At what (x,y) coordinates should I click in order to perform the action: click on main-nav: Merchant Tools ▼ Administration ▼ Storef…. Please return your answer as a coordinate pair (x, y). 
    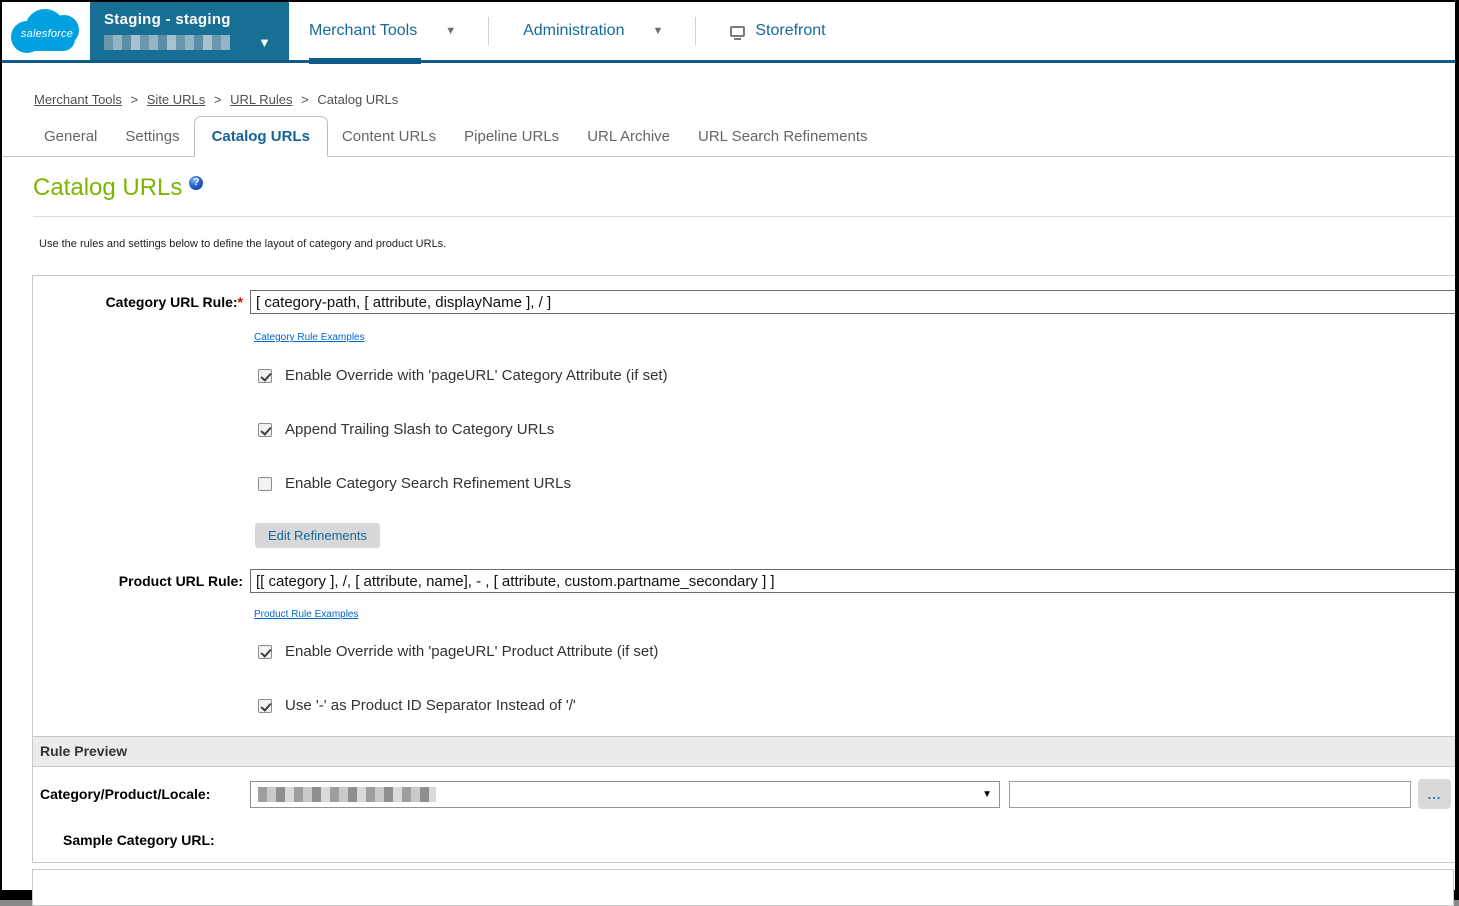
    Looking at the image, I should click on (567, 33).